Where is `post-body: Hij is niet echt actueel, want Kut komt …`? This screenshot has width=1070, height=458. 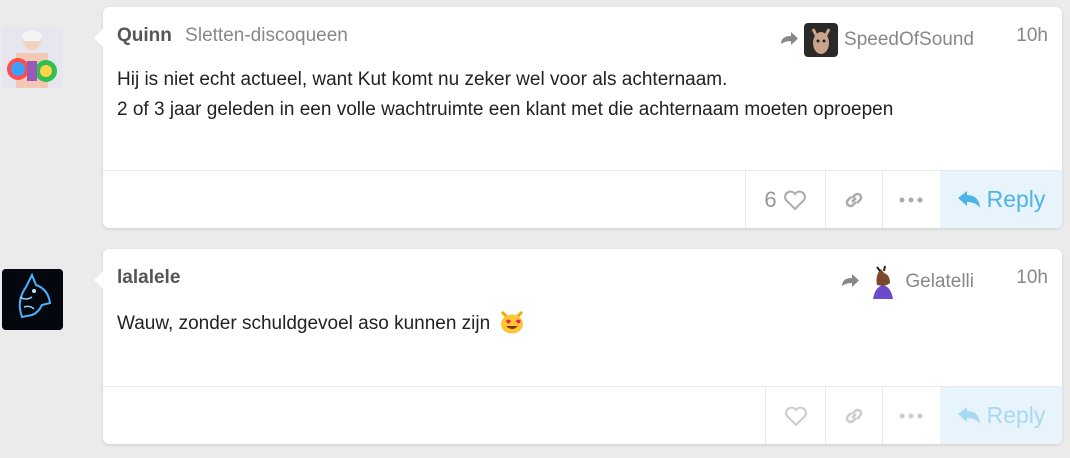 post-body: Hij is niet echt actueel, want Kut komt … is located at coordinates (582, 95).